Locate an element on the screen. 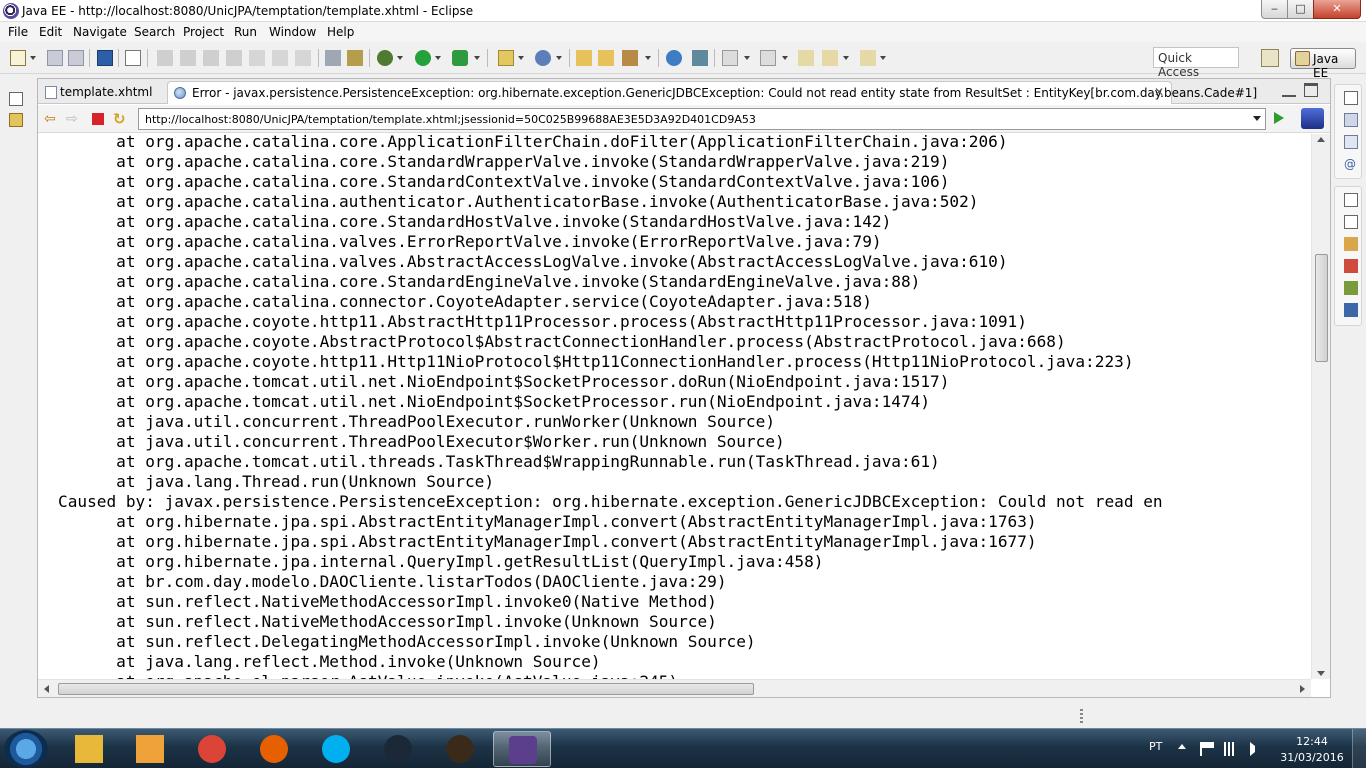 Image resolution: width=1366 pixels, height=768 pixels. network-signal-icon is located at coordinates (1231, 749).